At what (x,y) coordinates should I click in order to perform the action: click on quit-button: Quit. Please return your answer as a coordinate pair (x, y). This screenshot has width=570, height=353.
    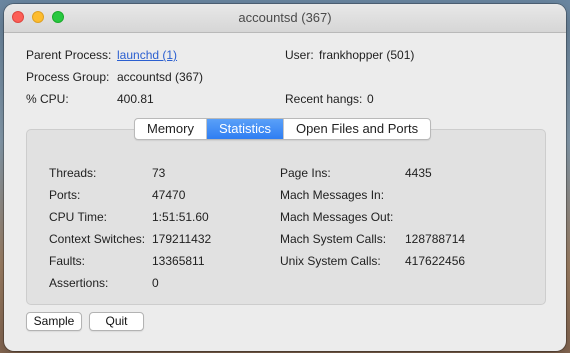
    Looking at the image, I should click on (116, 321).